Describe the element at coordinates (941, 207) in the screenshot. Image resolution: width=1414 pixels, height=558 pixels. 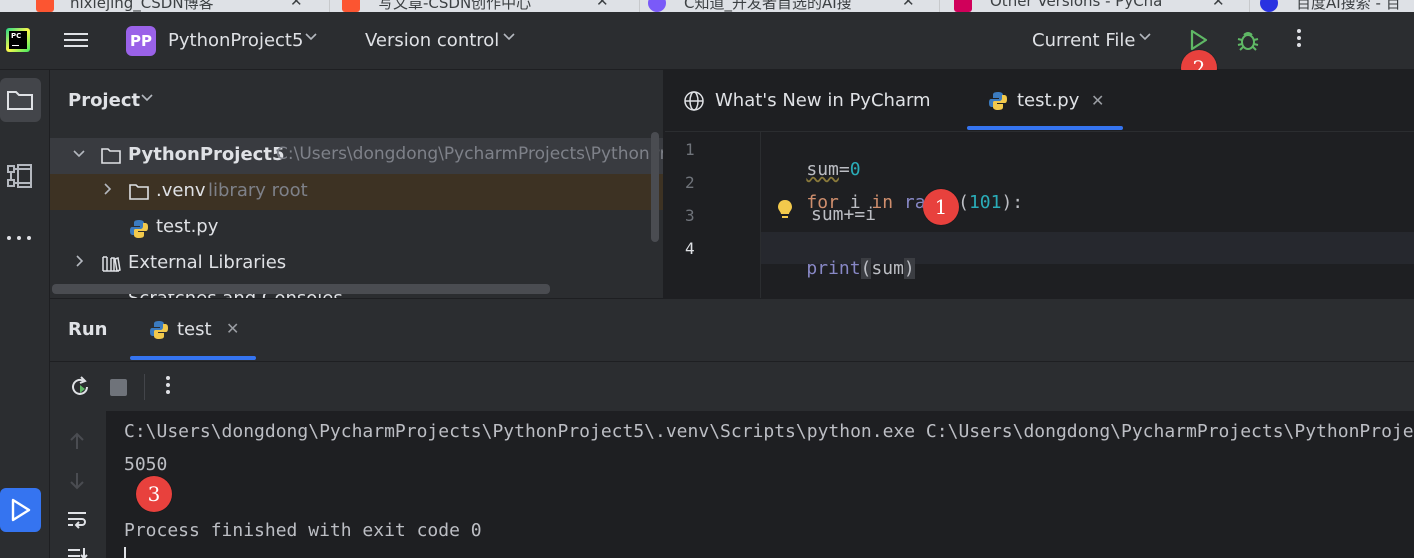
I see `annotation-marker-1: 1` at that location.